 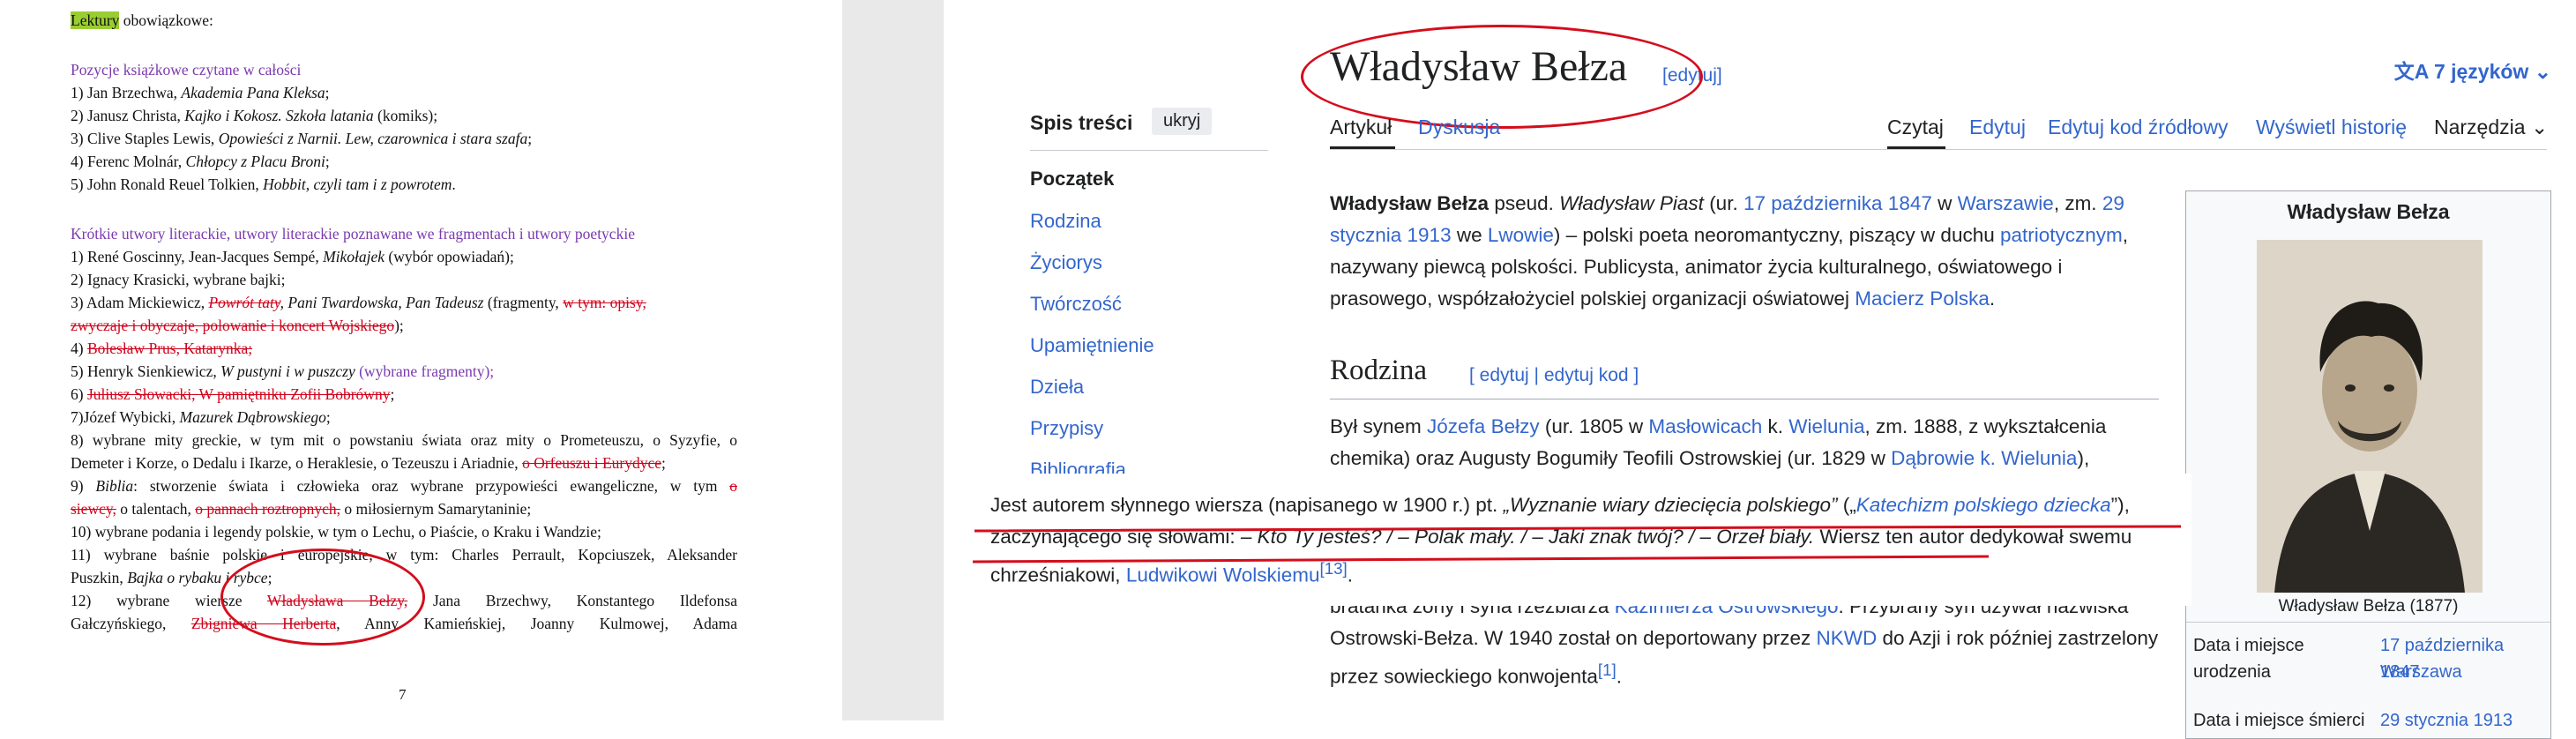 What do you see at coordinates (1984, 458) in the screenshot?
I see `link-place: Dąbrowie k. Wielunia` at bounding box center [1984, 458].